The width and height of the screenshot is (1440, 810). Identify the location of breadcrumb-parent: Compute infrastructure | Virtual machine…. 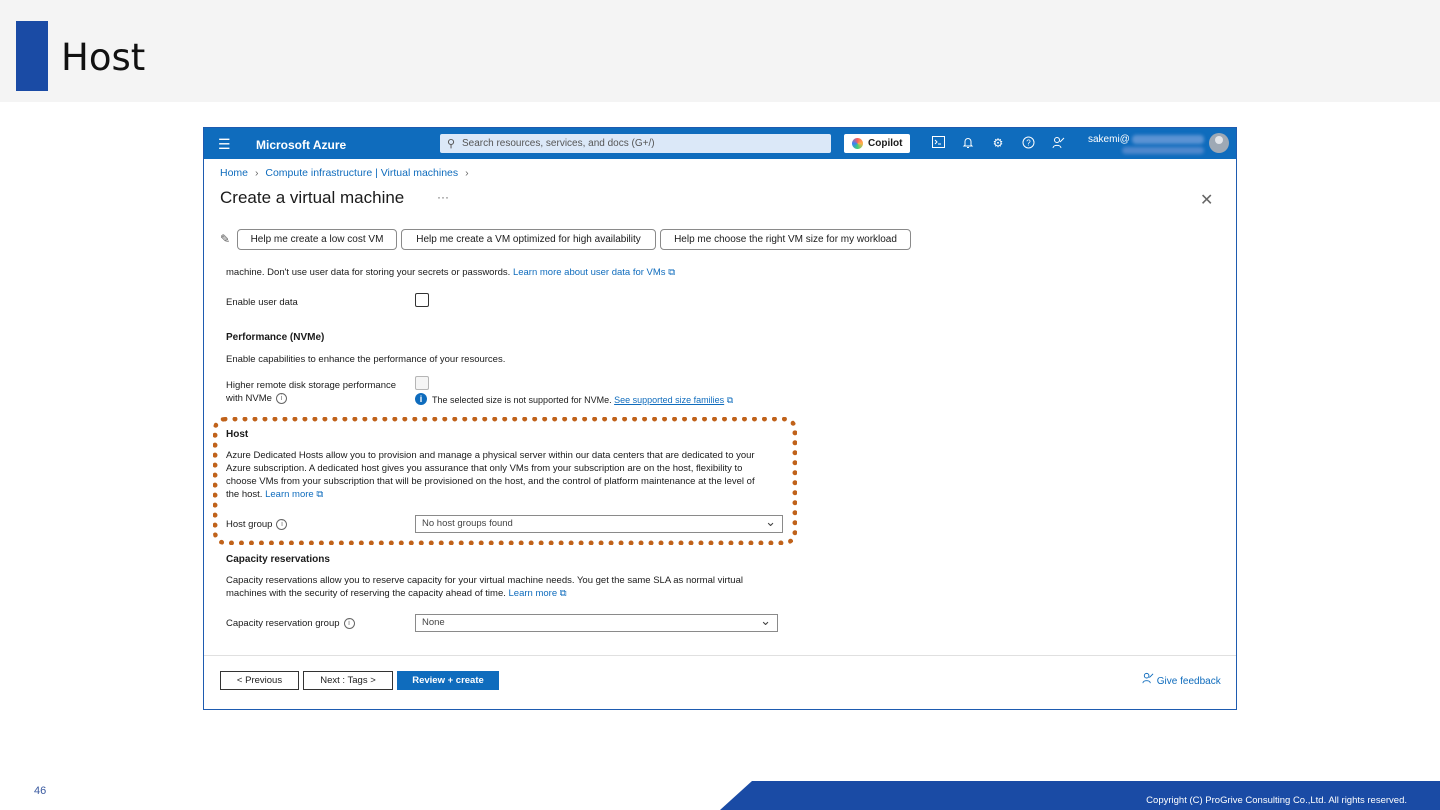
(361, 173).